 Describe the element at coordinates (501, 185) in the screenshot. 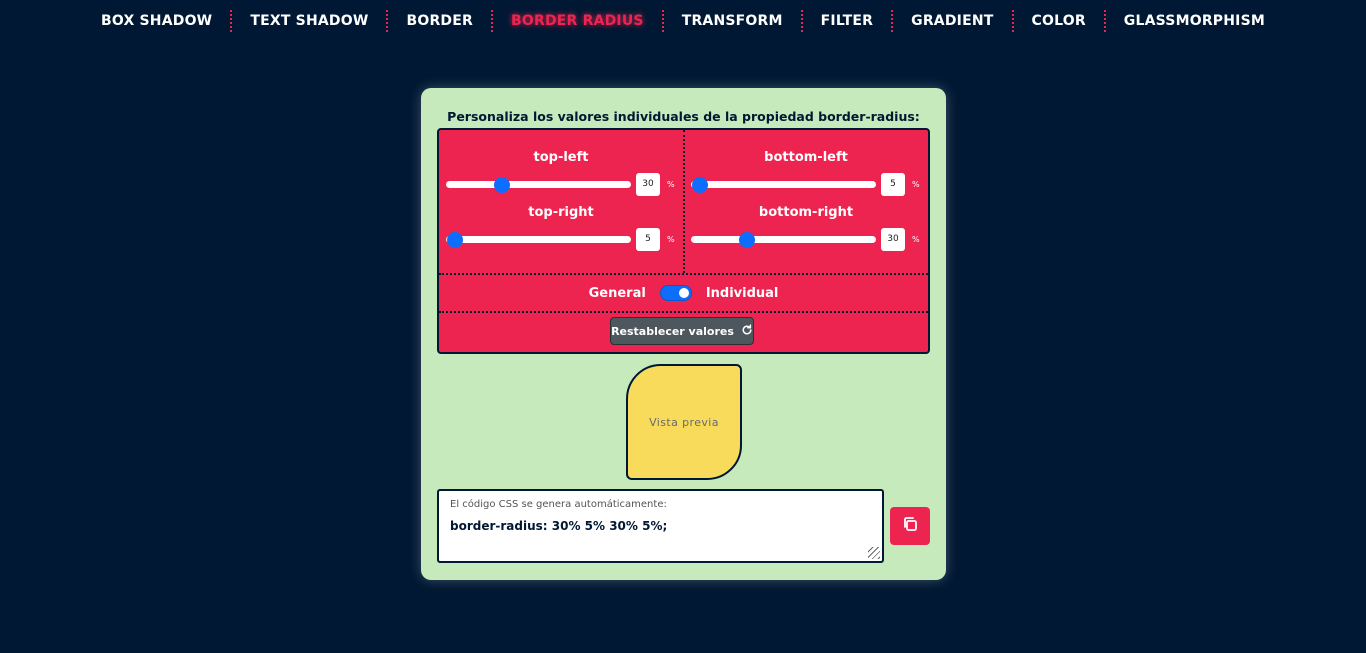

I see `top-left-slider-thumb` at that location.